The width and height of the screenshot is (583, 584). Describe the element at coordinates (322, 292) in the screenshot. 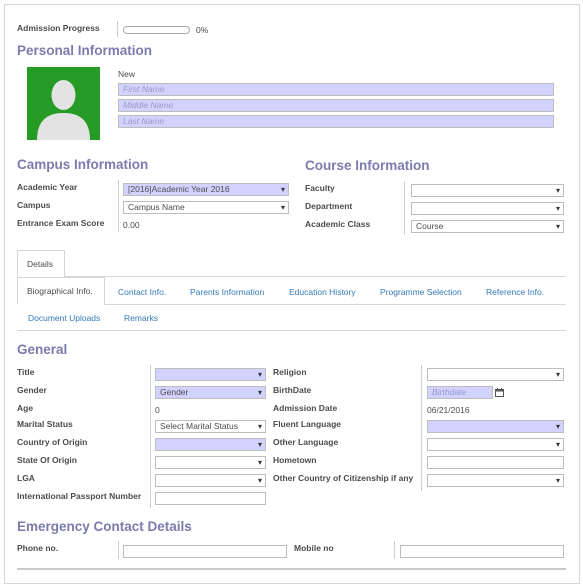

I see `tab-education-history: Education History` at that location.